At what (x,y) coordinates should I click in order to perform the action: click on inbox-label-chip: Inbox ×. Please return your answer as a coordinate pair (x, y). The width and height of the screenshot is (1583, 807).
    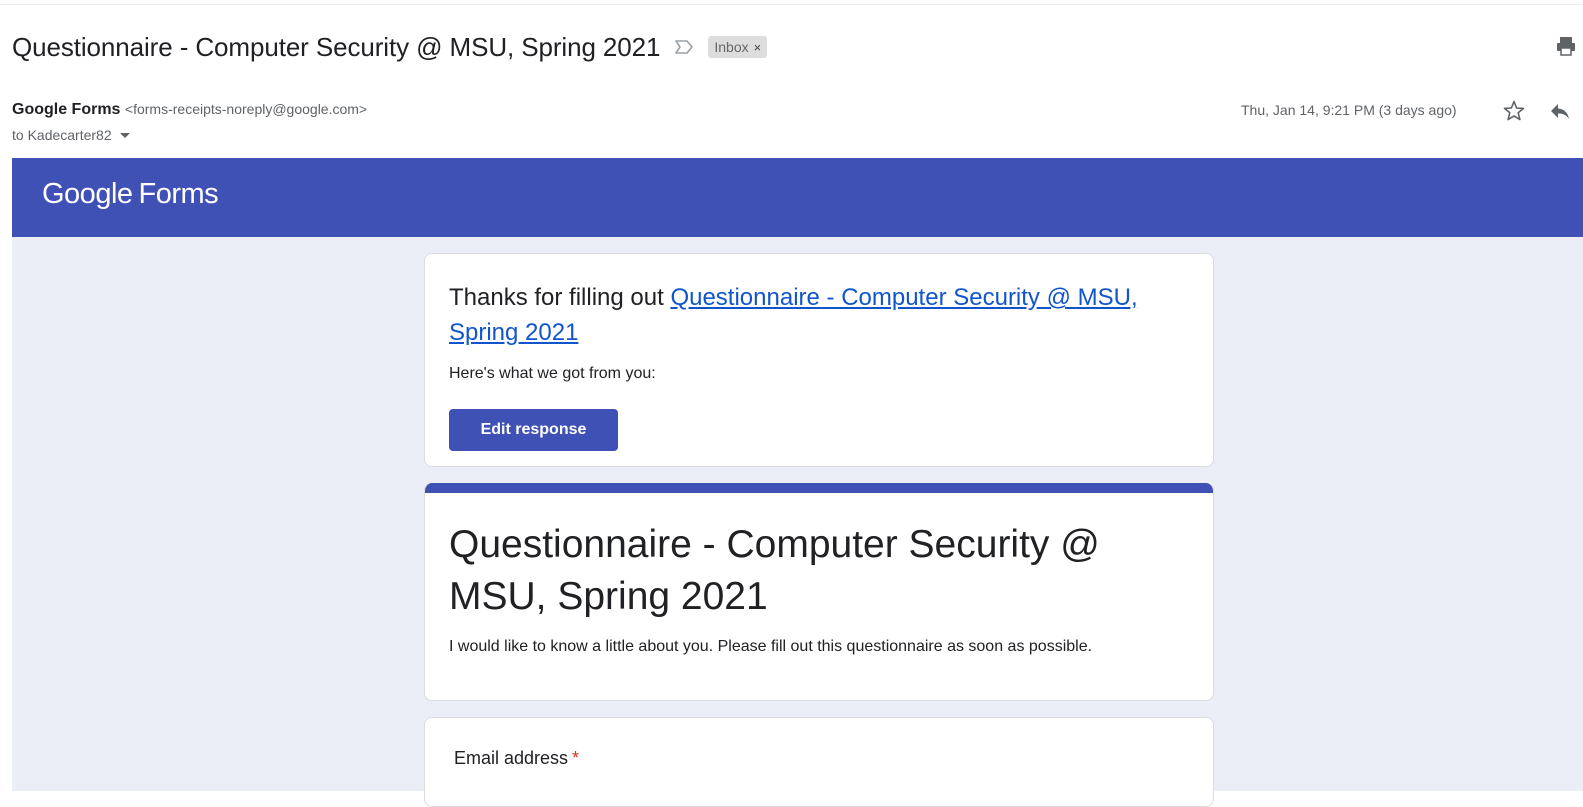
    Looking at the image, I should click on (738, 47).